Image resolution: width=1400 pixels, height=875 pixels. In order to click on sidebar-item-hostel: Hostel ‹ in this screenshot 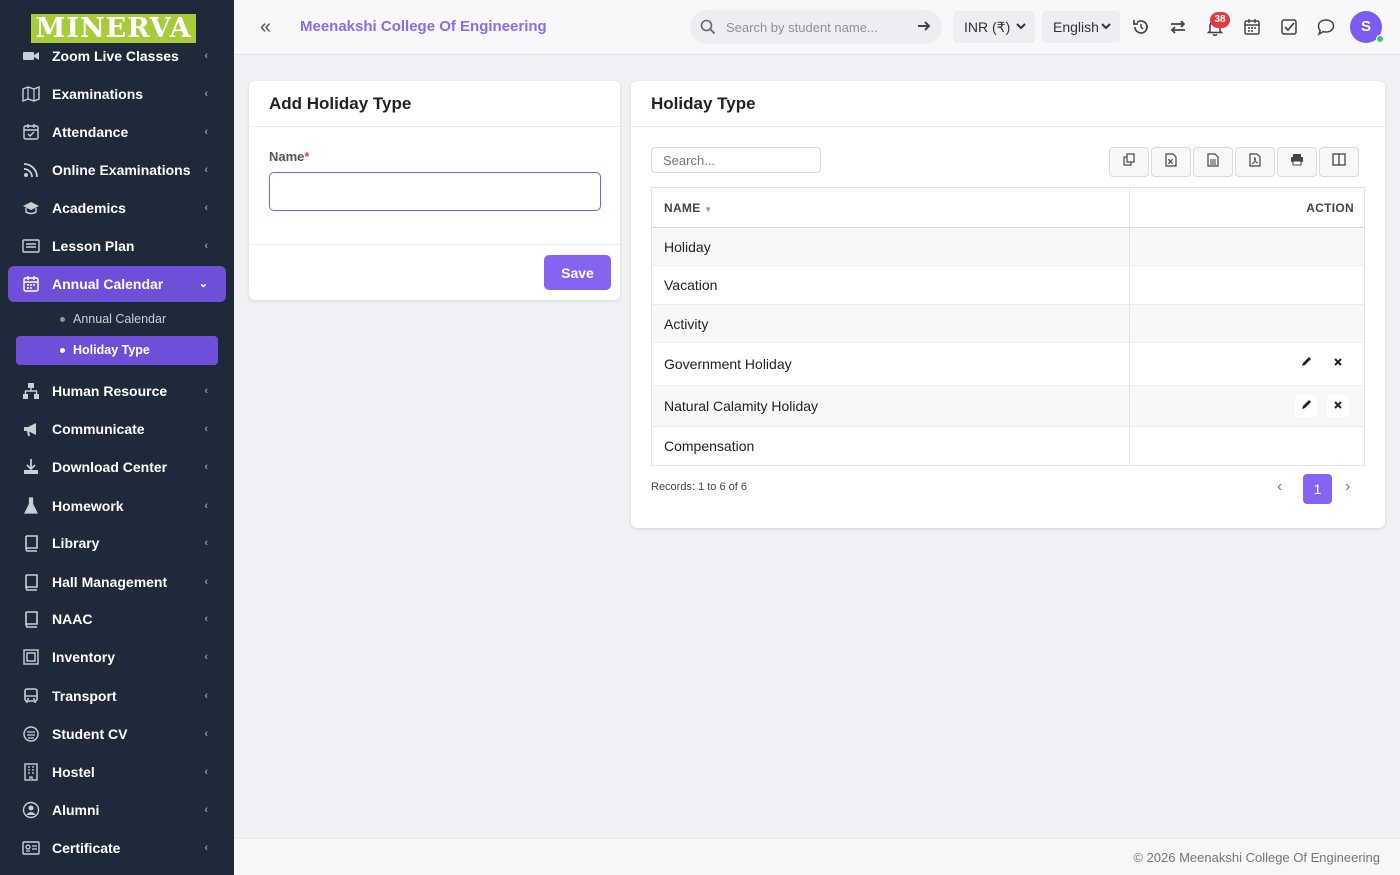, I will do `click(117, 772)`.